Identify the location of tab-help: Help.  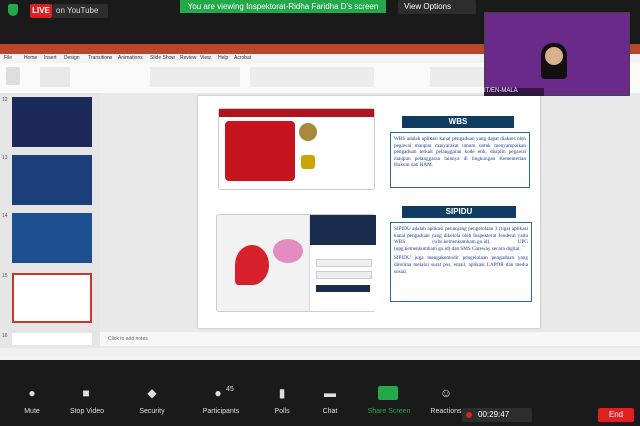
(223, 58).